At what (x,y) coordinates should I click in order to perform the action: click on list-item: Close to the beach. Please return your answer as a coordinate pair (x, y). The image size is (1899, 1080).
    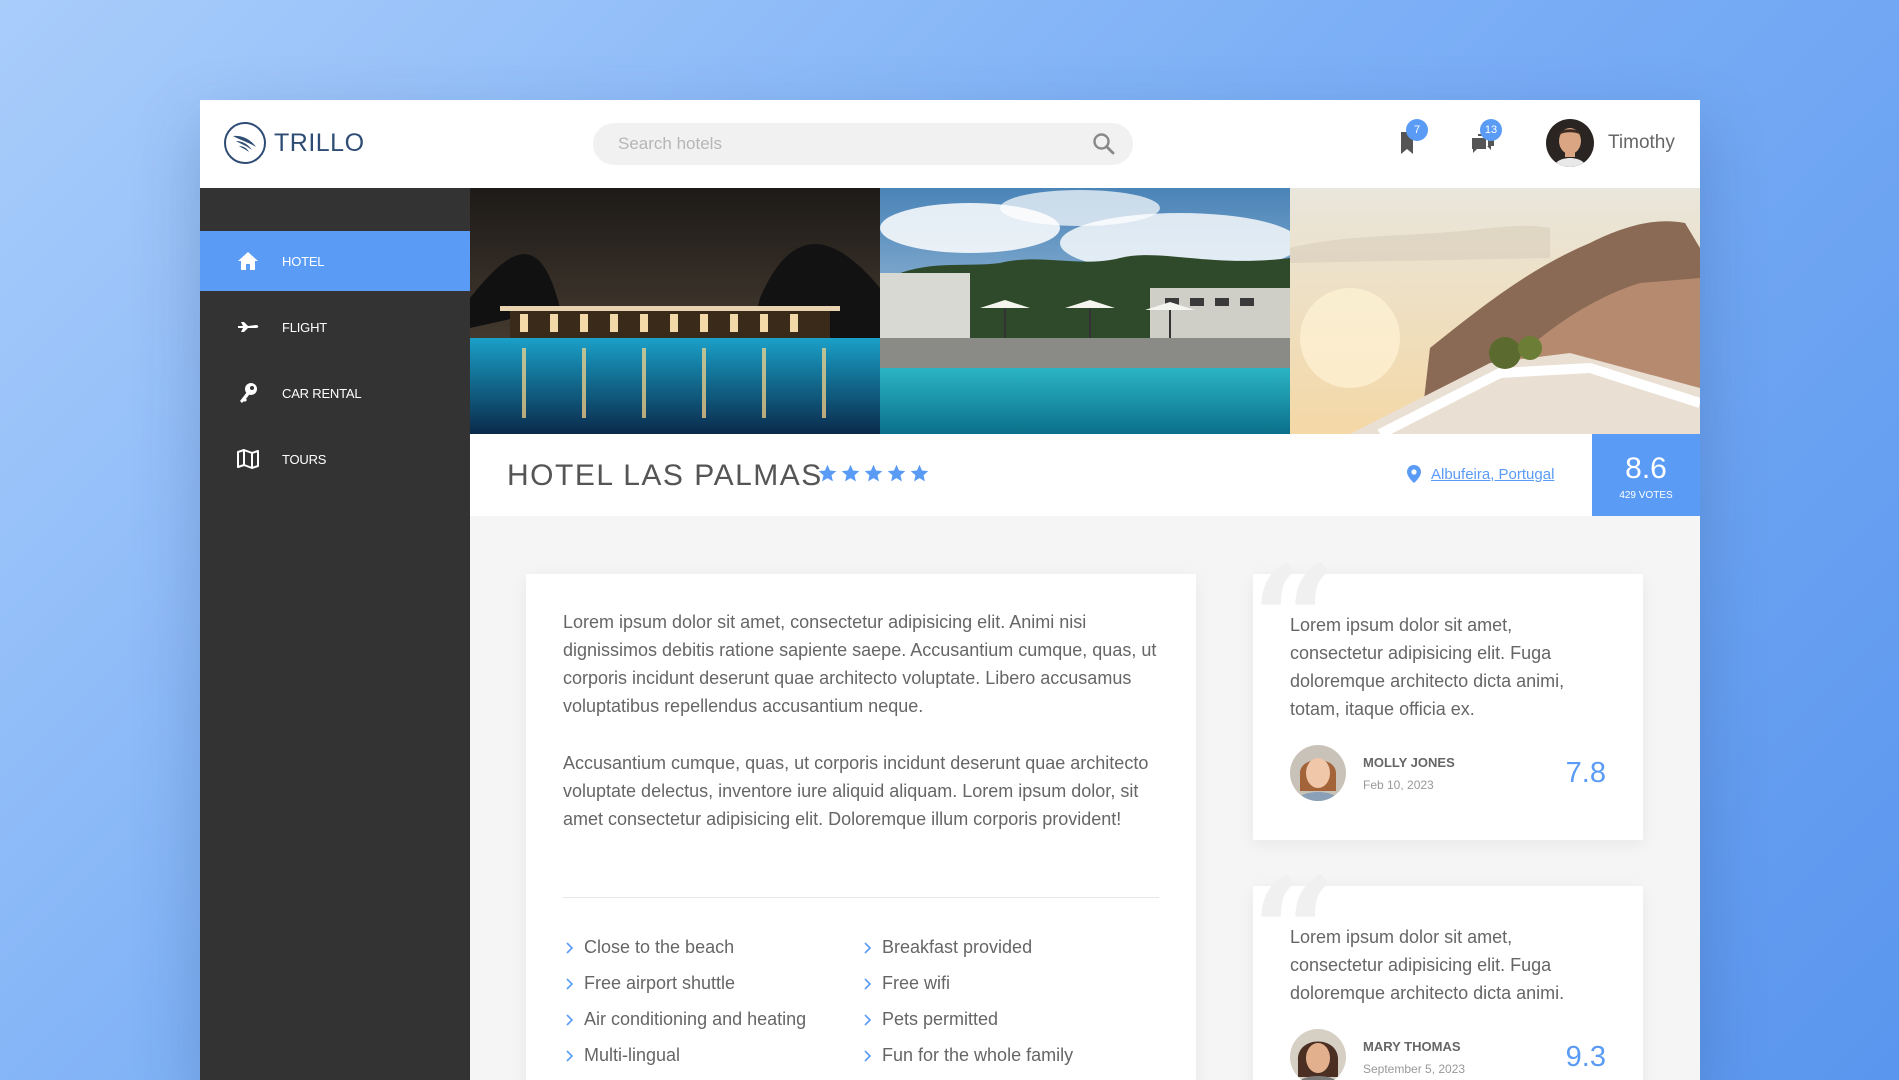
    Looking at the image, I should click on (712, 947).